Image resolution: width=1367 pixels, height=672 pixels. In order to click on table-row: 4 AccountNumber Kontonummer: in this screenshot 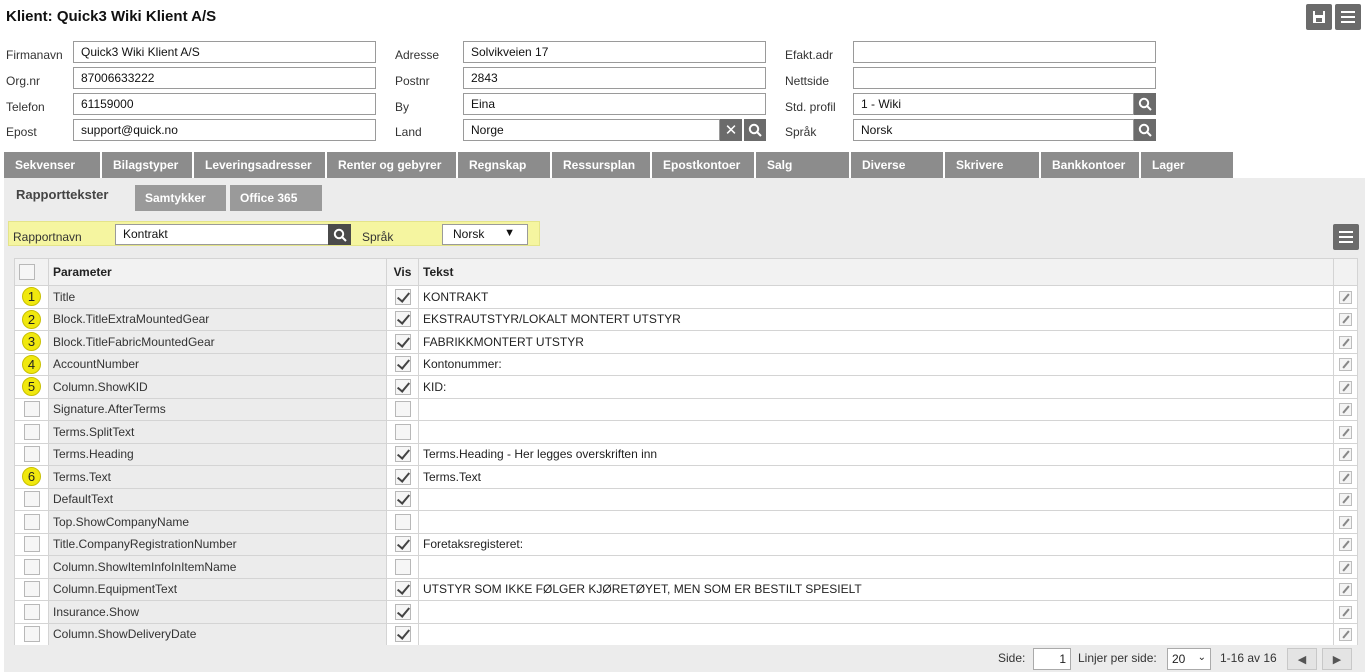, I will do `click(686, 364)`.